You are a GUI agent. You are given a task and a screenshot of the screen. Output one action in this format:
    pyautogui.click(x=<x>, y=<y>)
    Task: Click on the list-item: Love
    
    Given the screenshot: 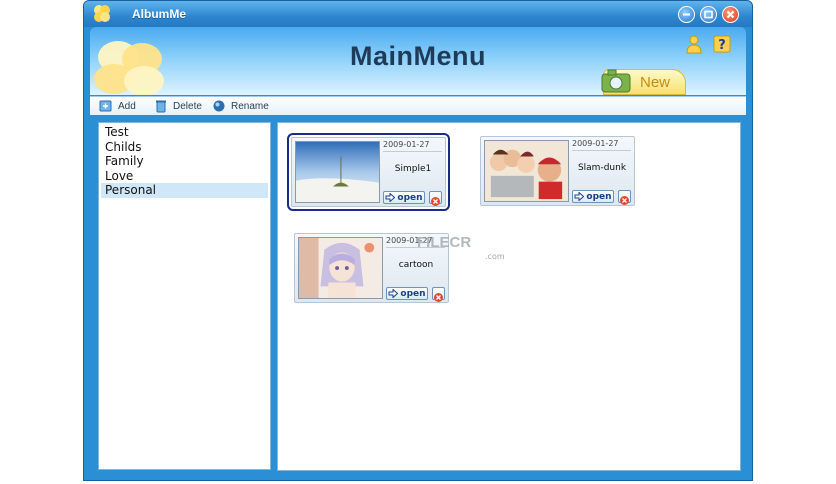 What is the action you would take?
    pyautogui.click(x=184, y=176)
    